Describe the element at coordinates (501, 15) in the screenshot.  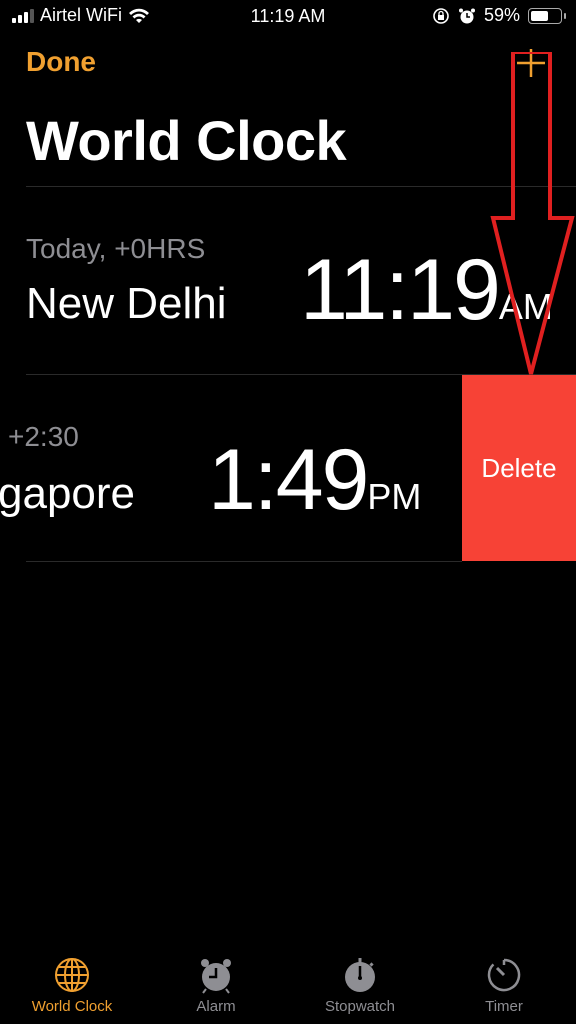
I see `battery-percent: 59%` at that location.